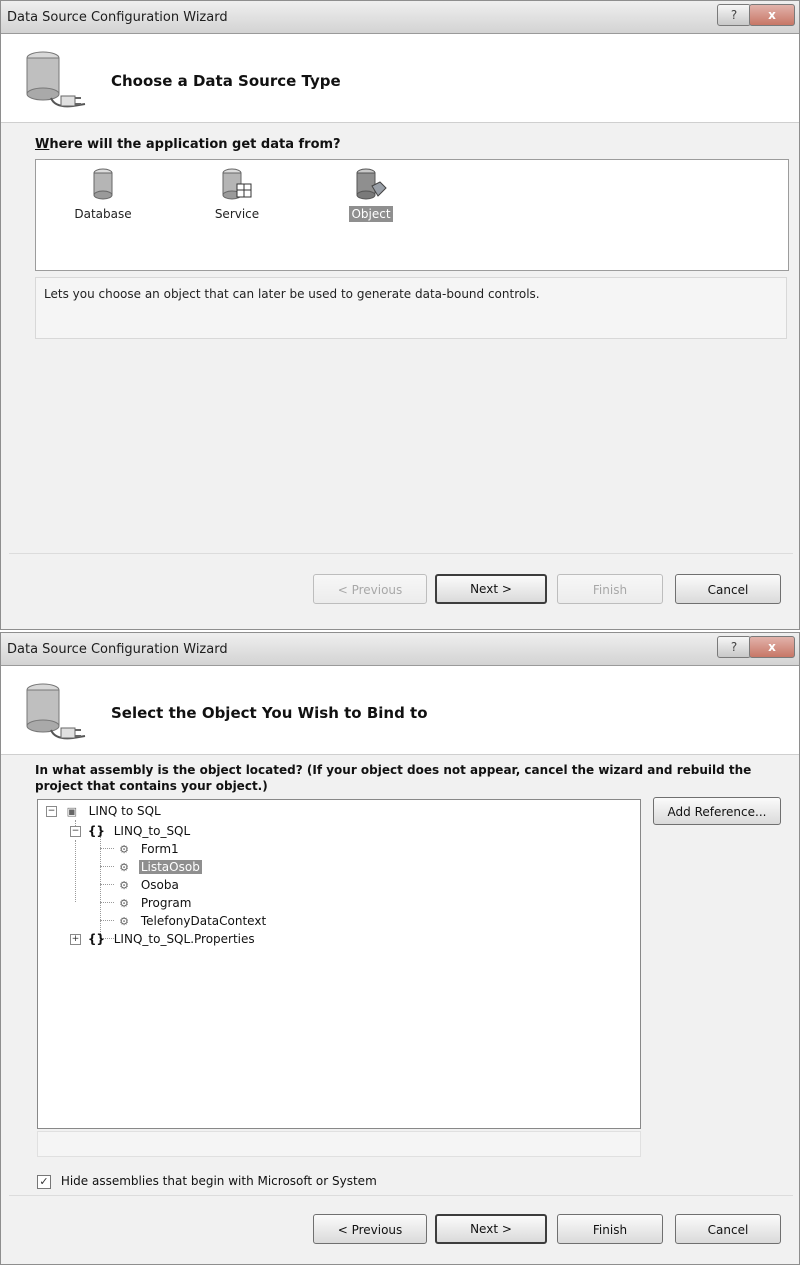 This screenshot has height=1265, width=800. Describe the element at coordinates (44, 1181) in the screenshot. I see `hide-assemblies-checkbox: ✓` at that location.